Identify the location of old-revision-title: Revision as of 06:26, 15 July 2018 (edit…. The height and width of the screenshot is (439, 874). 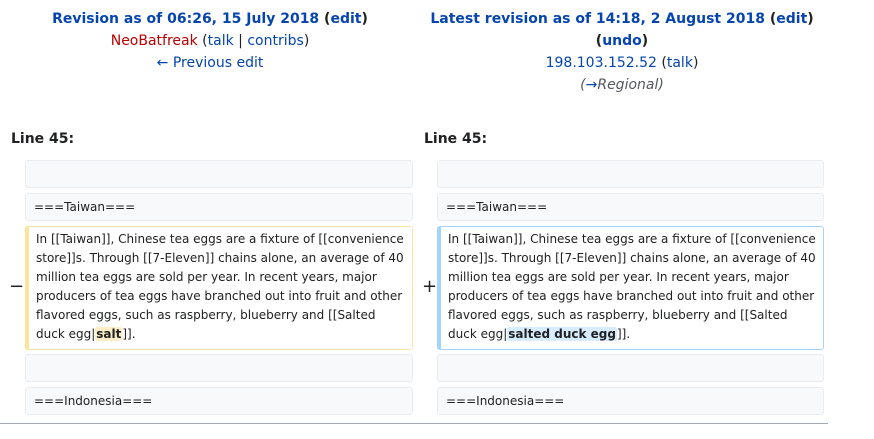
(210, 19).